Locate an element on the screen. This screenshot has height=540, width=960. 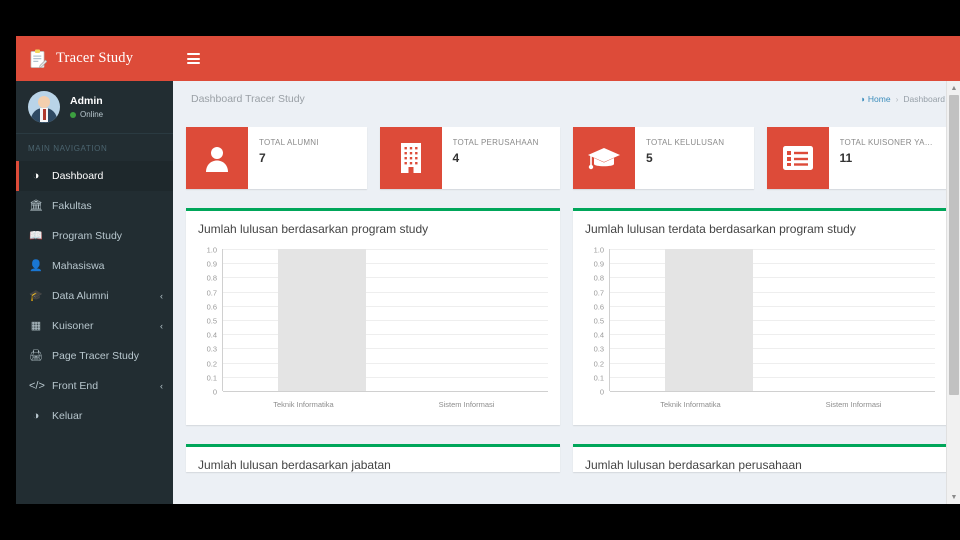
sidebar-item-front-end: </> Front End ‹ is located at coordinates (94, 386).